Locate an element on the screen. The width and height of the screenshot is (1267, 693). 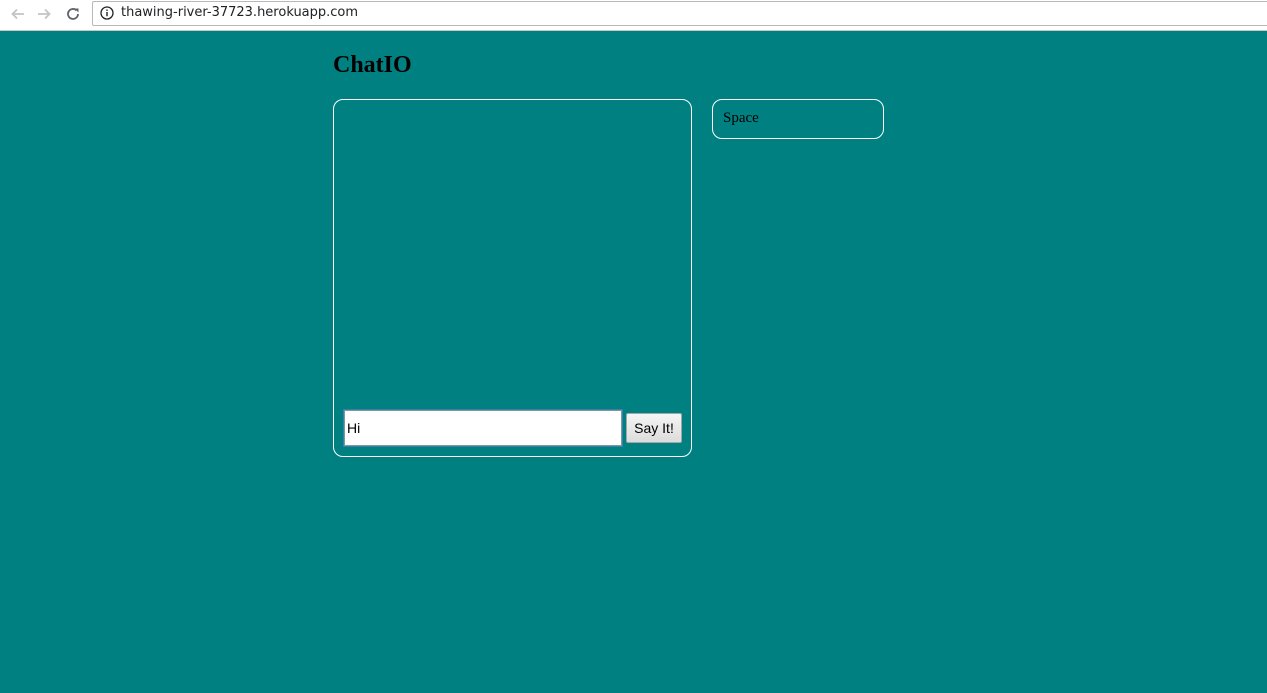
room-item-space: Space is located at coordinates (741, 118).